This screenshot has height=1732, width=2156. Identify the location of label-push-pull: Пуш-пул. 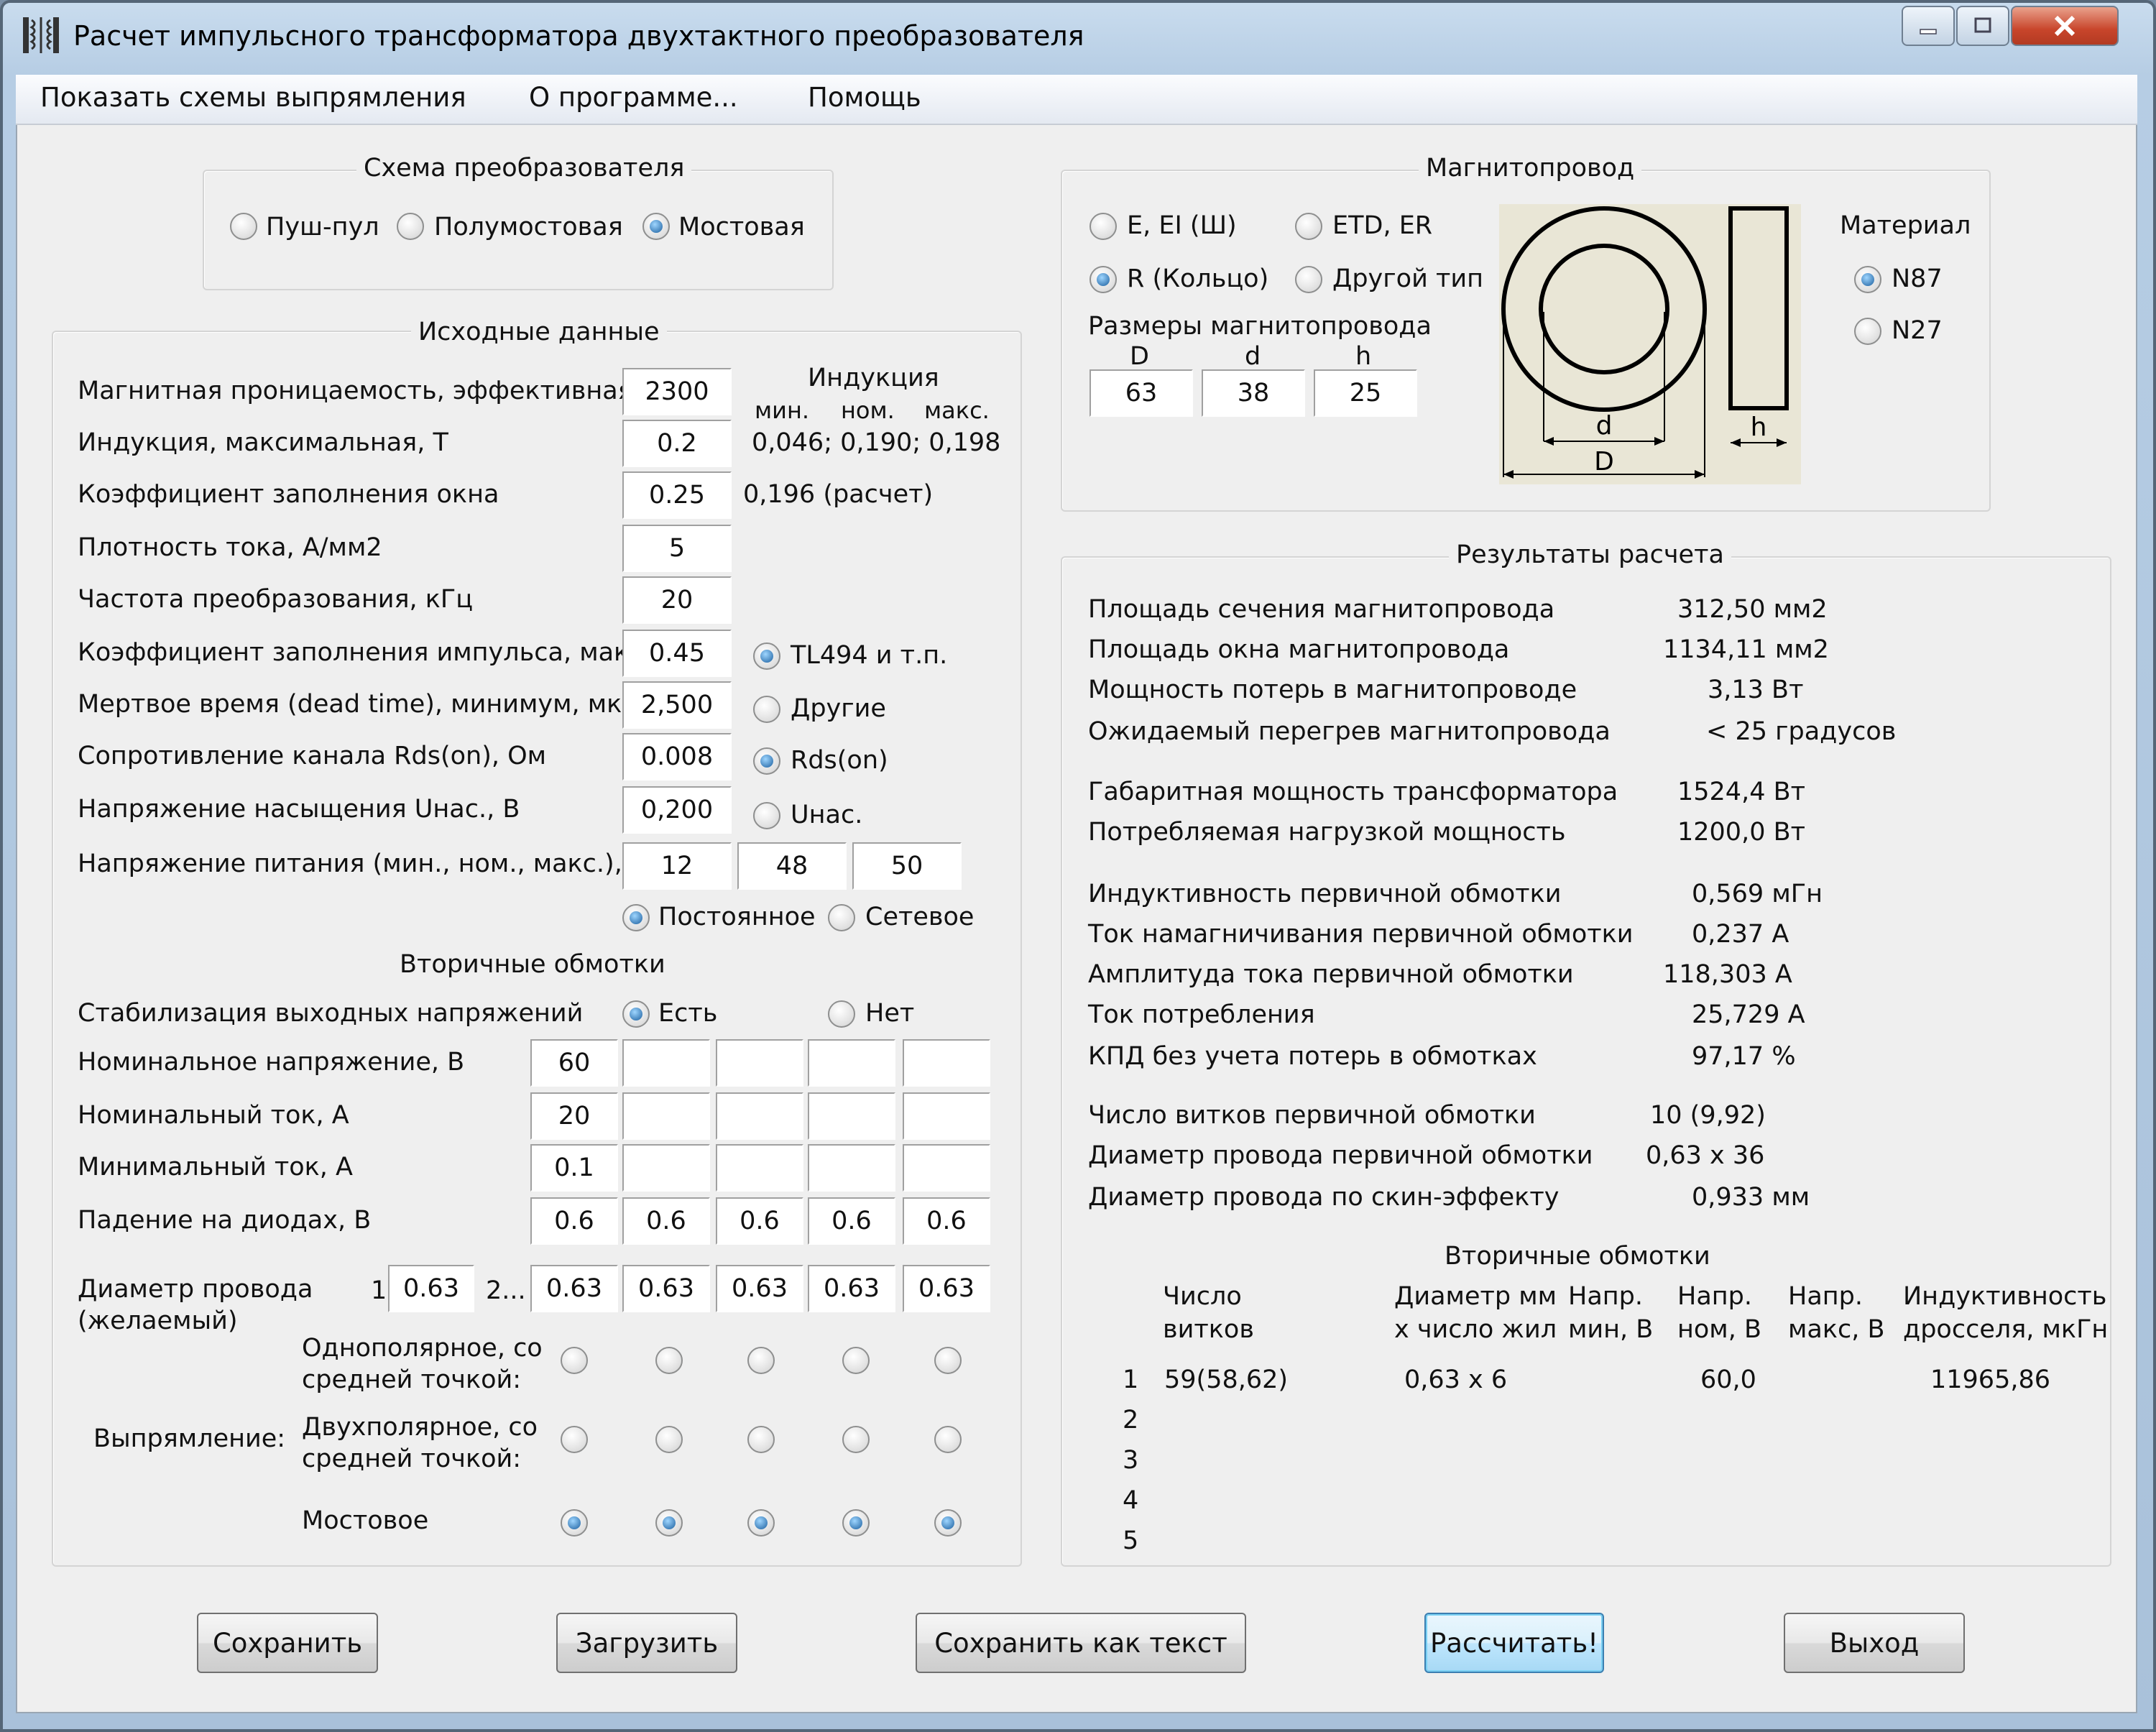
(322, 227).